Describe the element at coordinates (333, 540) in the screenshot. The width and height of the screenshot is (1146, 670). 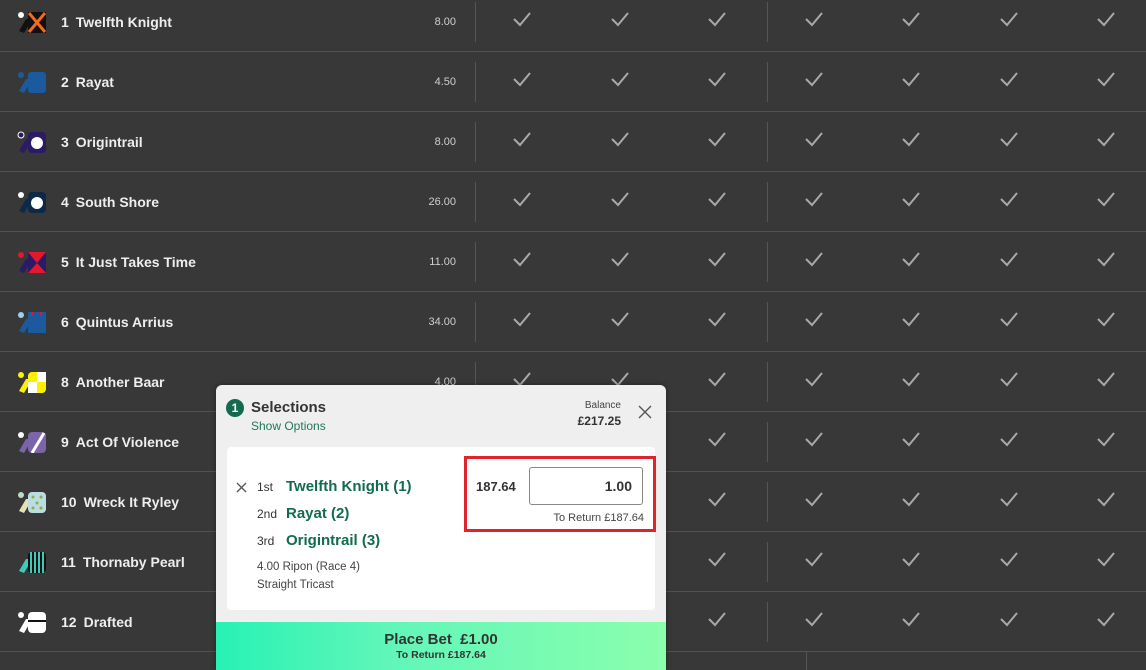
I see `selection-horse: Origintrail (3)` at that location.